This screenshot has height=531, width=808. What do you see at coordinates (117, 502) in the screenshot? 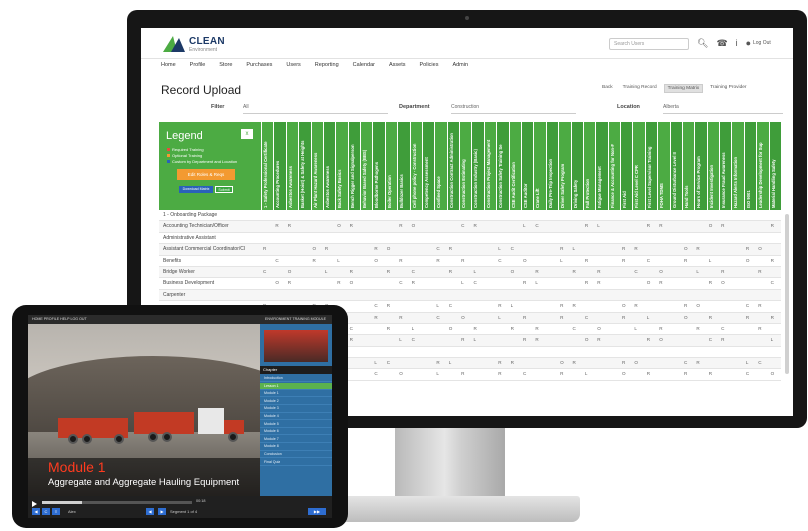
I see `progress-bar` at bounding box center [117, 502].